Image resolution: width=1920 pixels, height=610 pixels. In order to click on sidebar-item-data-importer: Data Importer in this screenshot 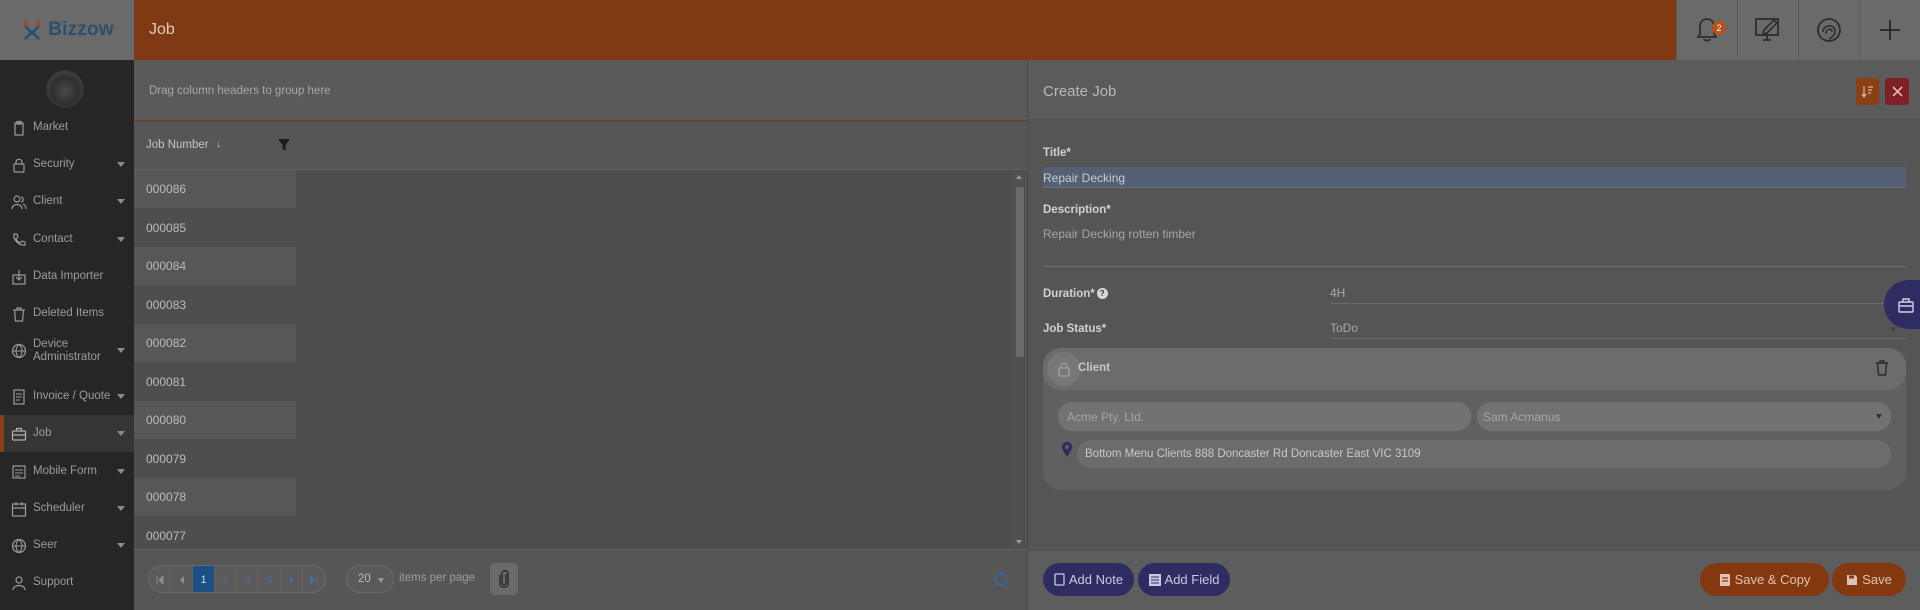, I will do `click(67, 276)`.